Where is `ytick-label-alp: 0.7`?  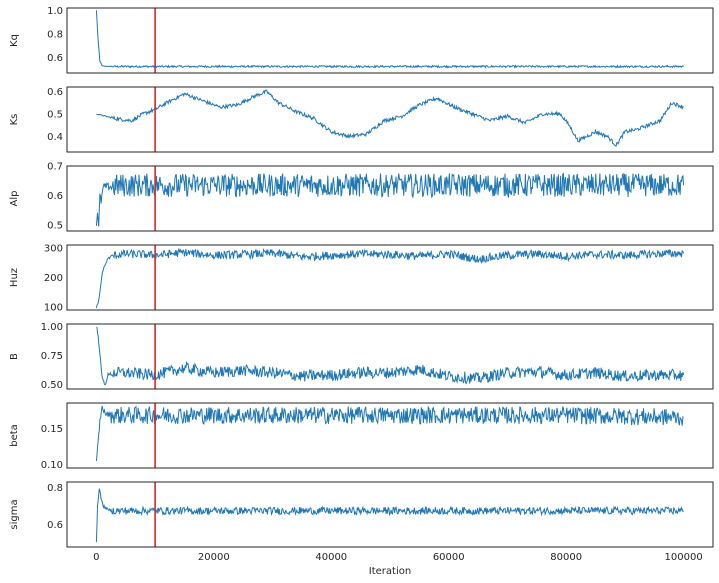
ytick-label-alp: 0.7 is located at coordinates (55, 167).